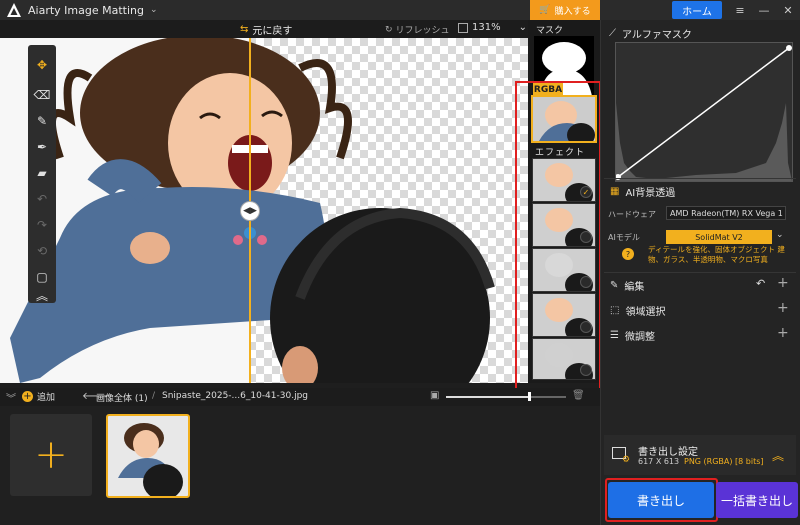 The width and height of the screenshot is (800, 525). I want to click on gear-icon: ⚙, so click(626, 460).